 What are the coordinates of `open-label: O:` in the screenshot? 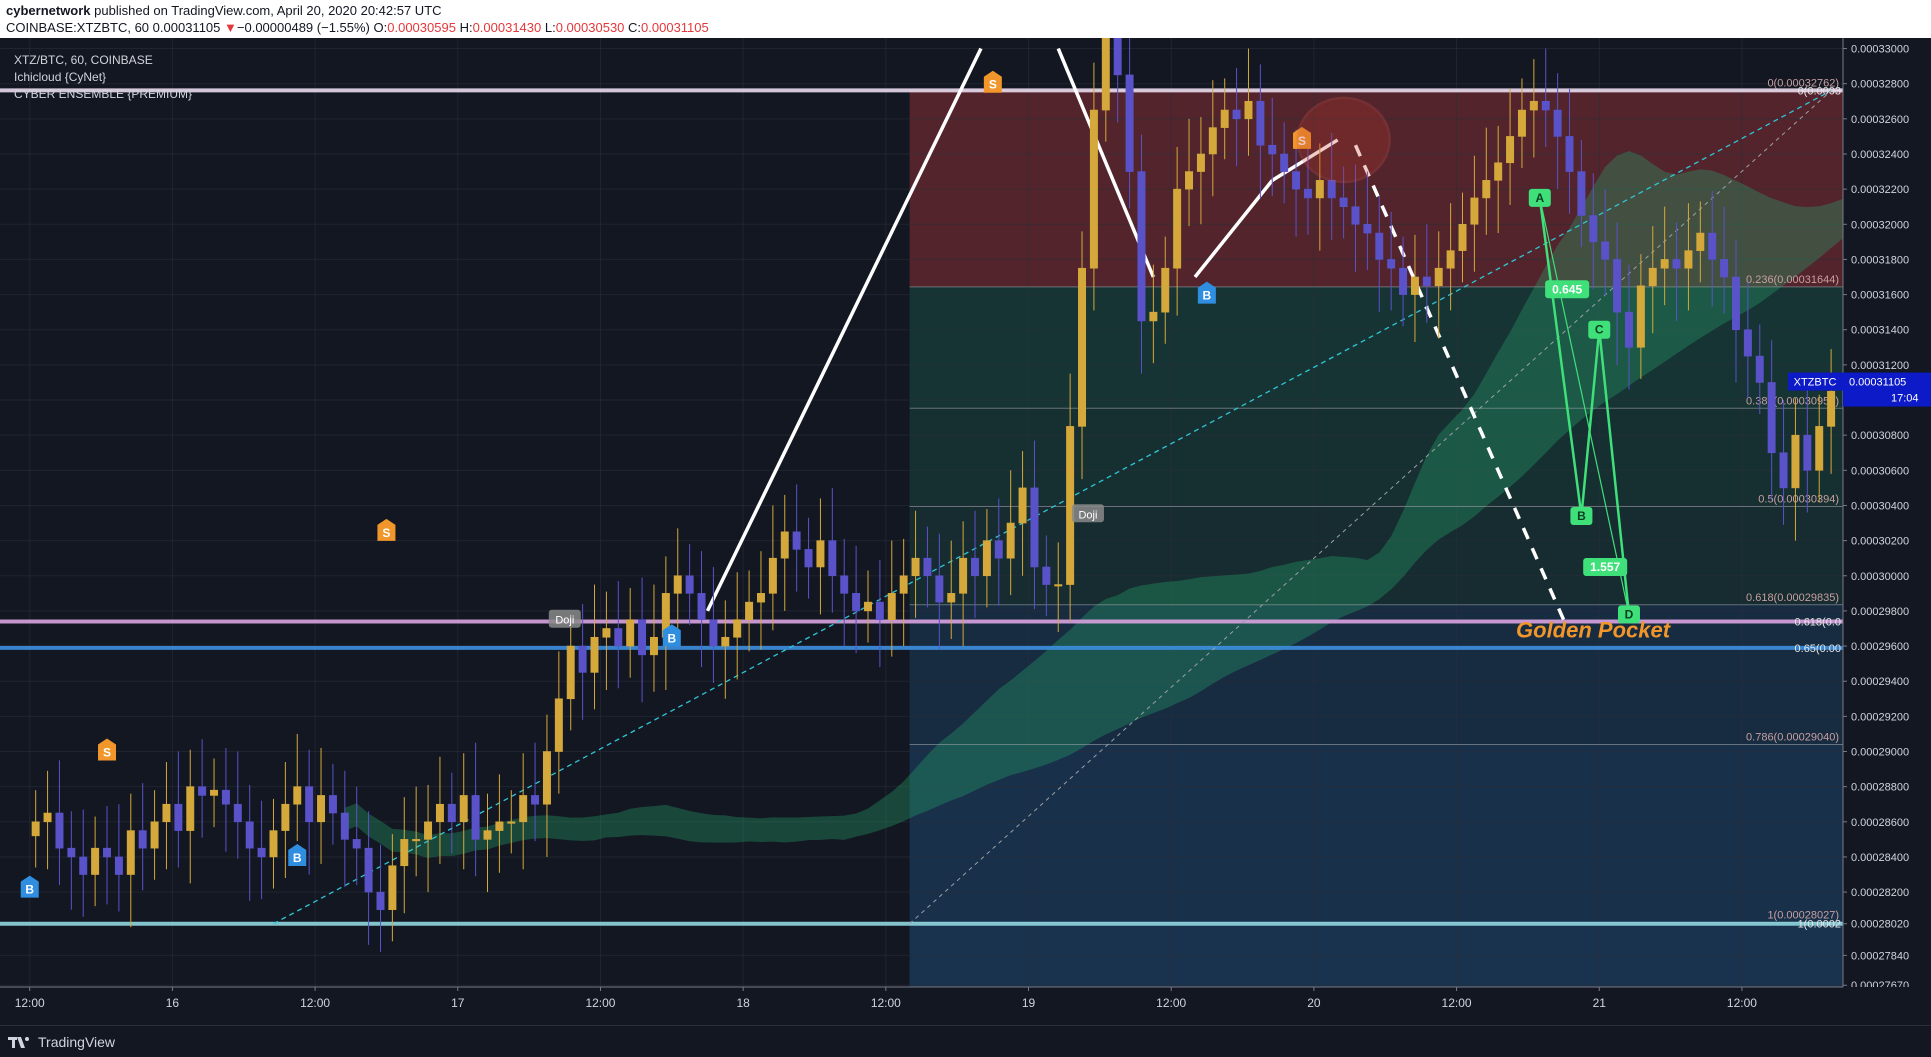 It's located at (380, 27).